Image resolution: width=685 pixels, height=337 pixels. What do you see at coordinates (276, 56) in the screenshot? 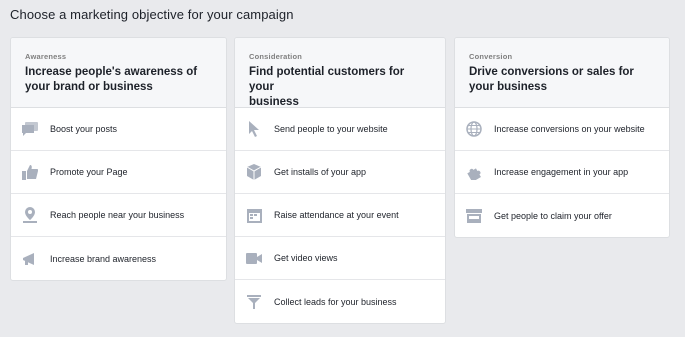
I see `column-kicker: Consideration` at bounding box center [276, 56].